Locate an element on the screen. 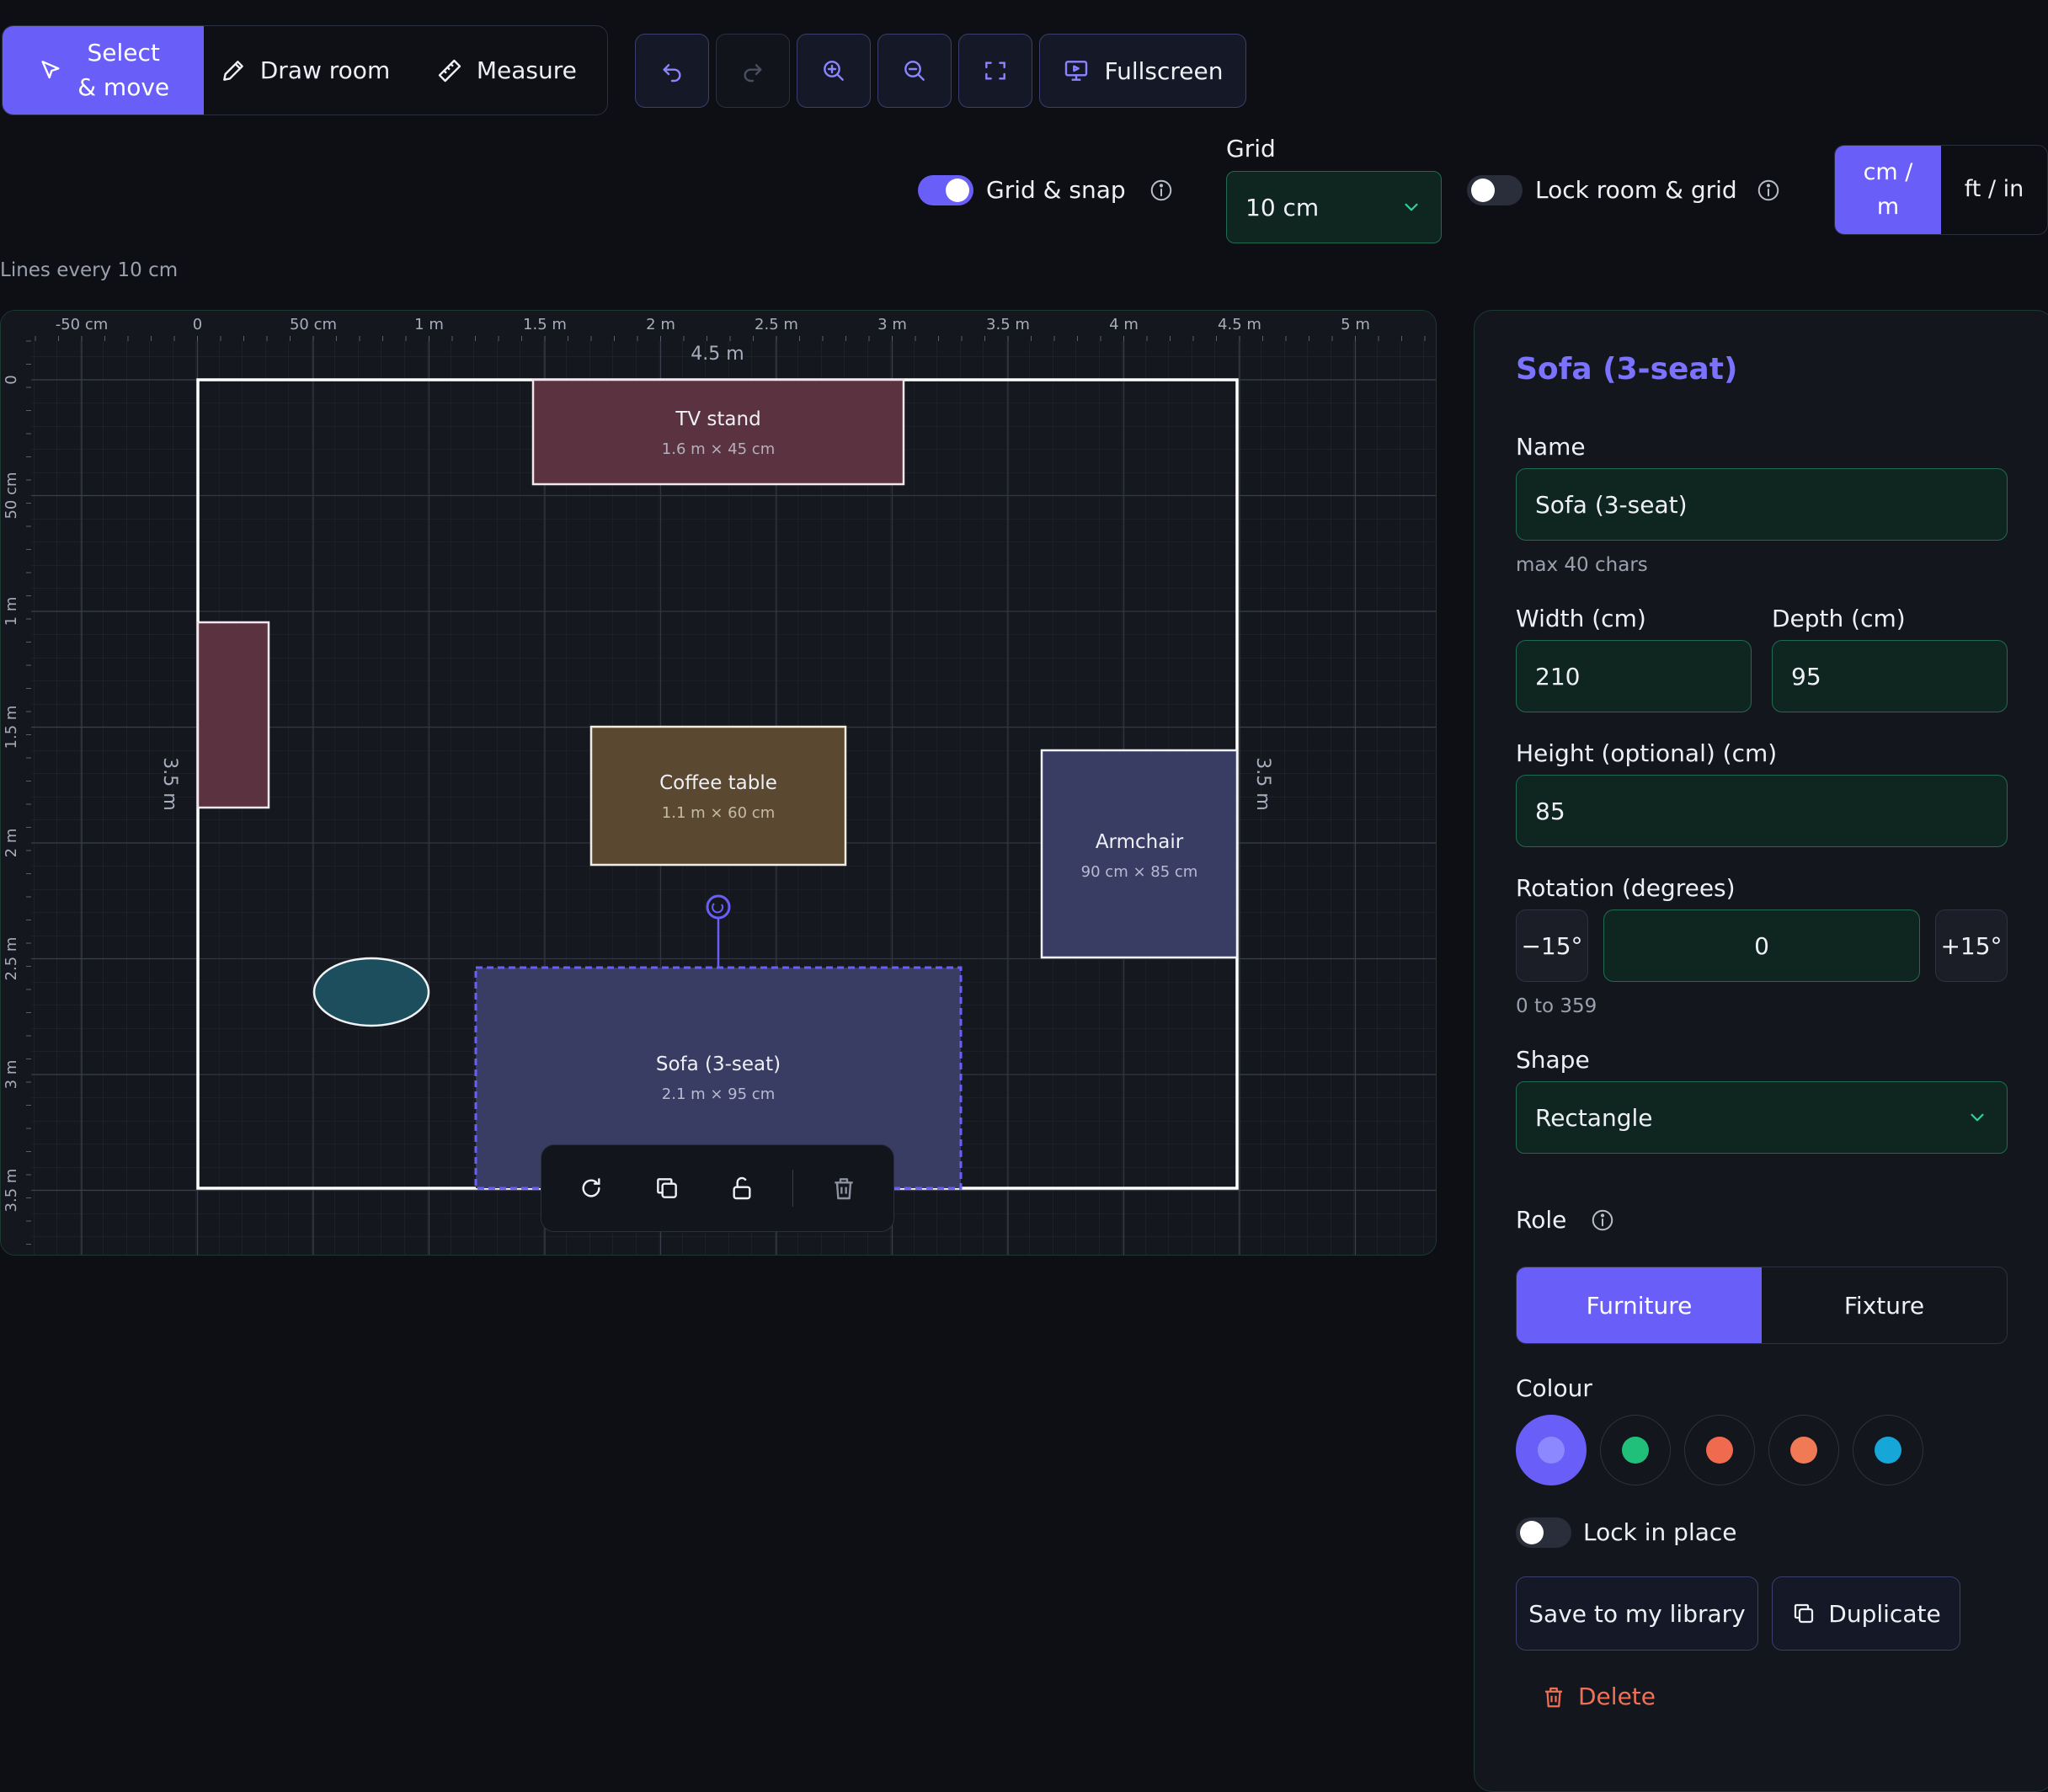  role-fixture-label: Fixture is located at coordinates (1884, 1305).